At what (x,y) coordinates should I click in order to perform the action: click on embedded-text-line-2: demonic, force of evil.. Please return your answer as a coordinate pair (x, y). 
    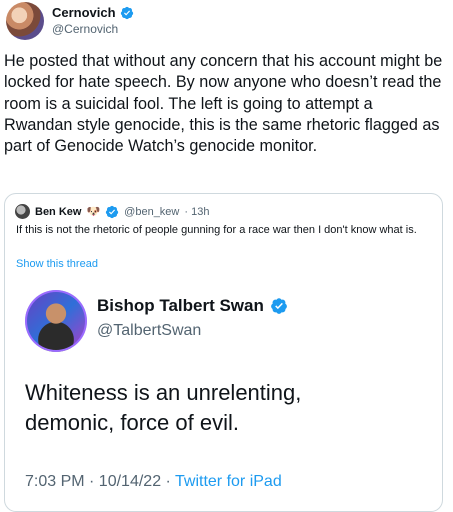
    Looking at the image, I should click on (132, 422).